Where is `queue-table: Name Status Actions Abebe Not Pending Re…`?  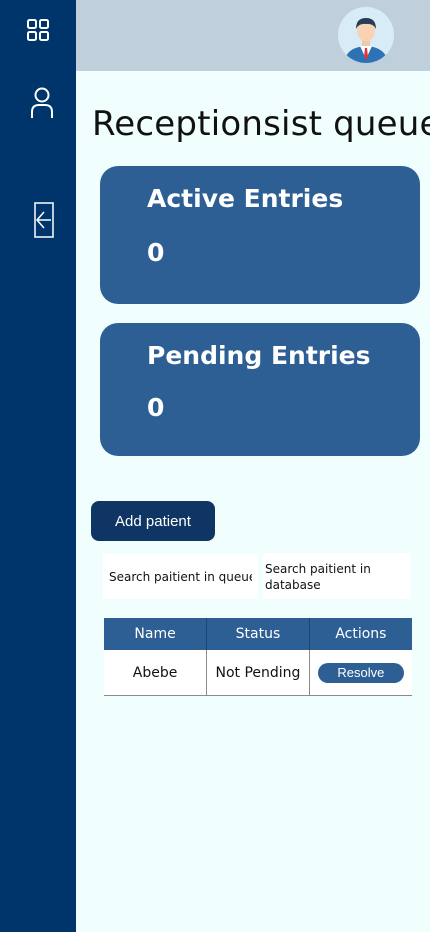 queue-table: Name Status Actions Abebe Not Pending Re… is located at coordinates (258, 657).